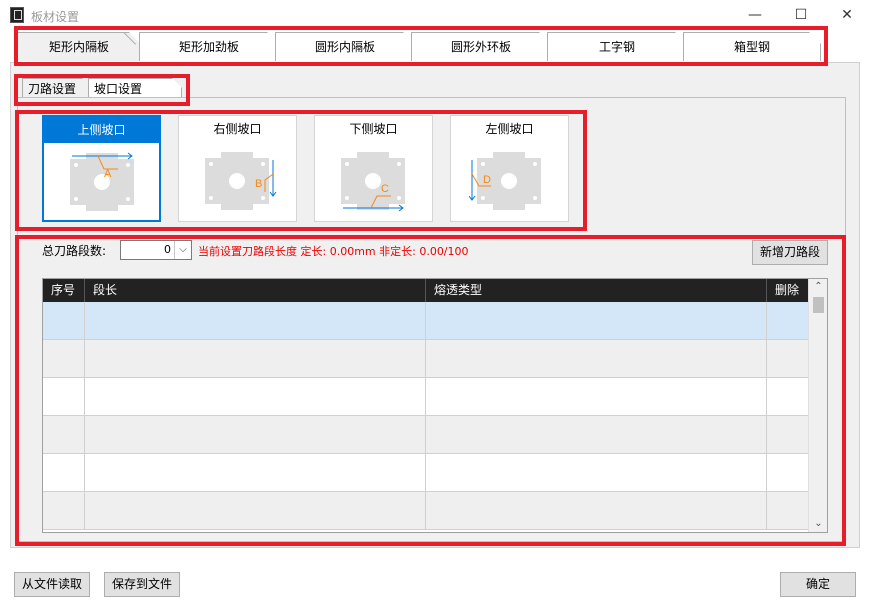  What do you see at coordinates (481, 46) in the screenshot?
I see `tab-round-outer-ring: 圆形外环板` at bounding box center [481, 46].